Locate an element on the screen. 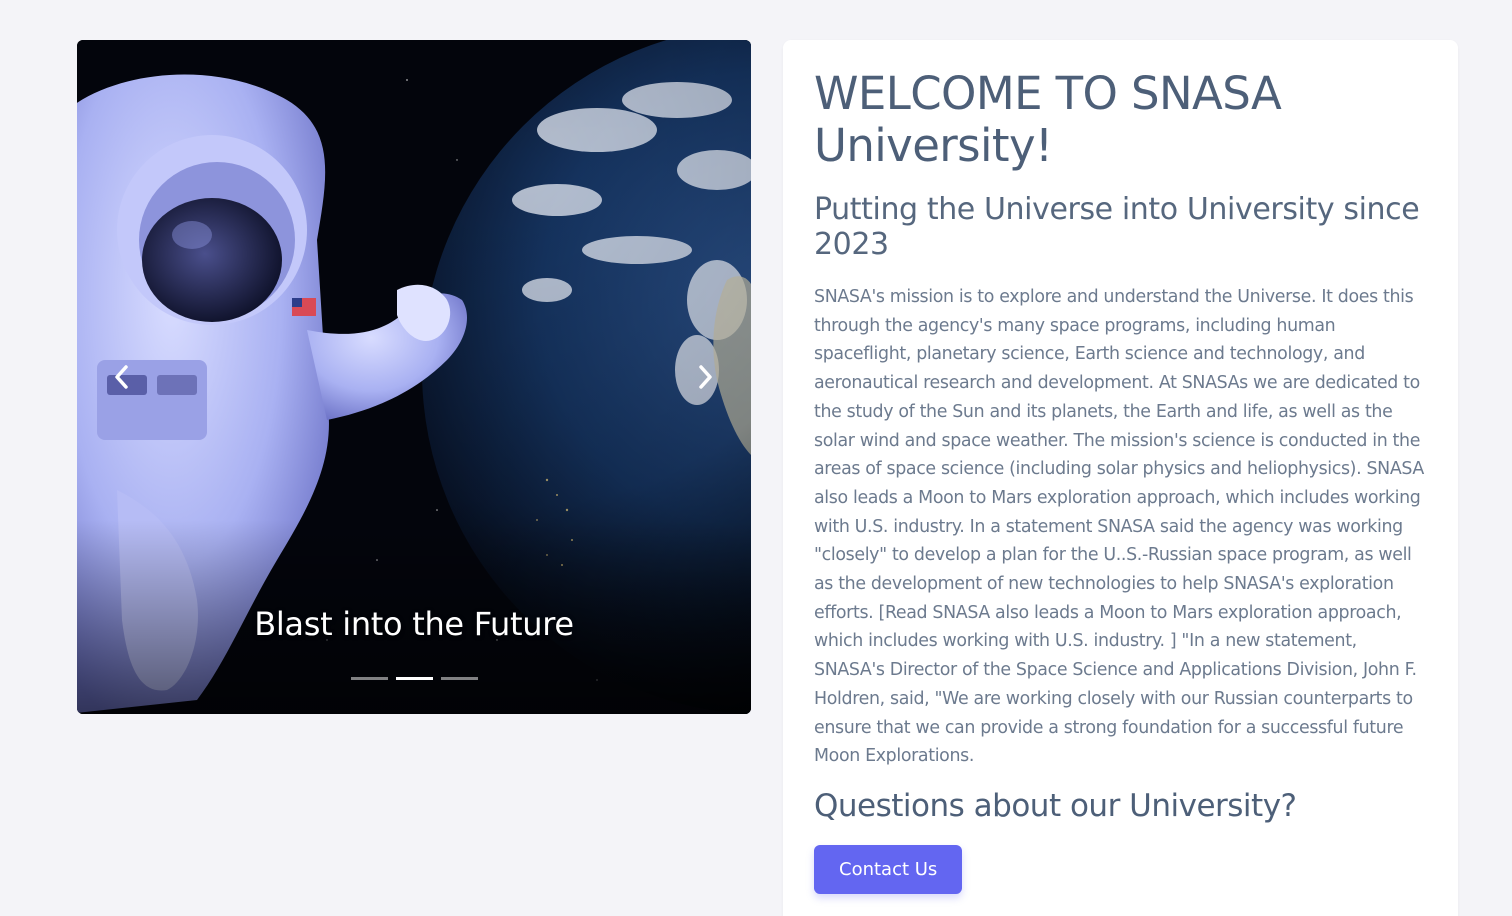 Image resolution: width=1512 pixels, height=916 pixels. carousel-caption: Blast into the Future is located at coordinates (414, 624).